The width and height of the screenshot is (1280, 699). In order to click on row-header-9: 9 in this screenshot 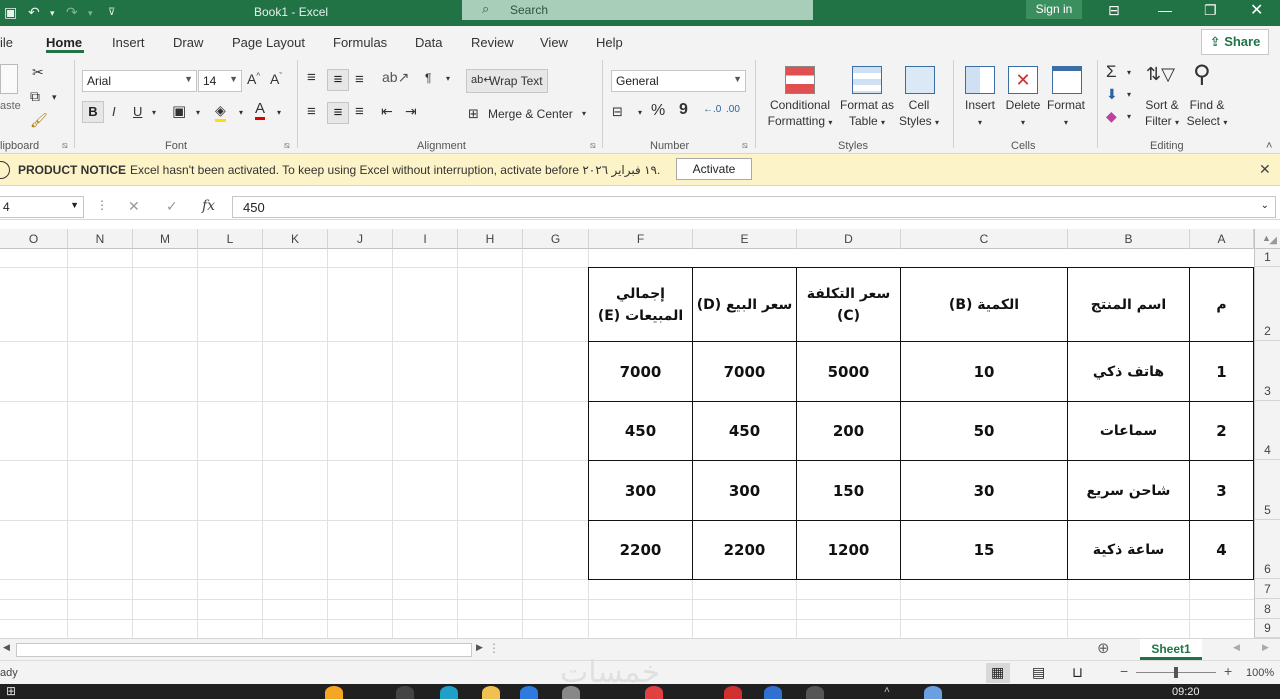, I will do `click(1267, 628)`.